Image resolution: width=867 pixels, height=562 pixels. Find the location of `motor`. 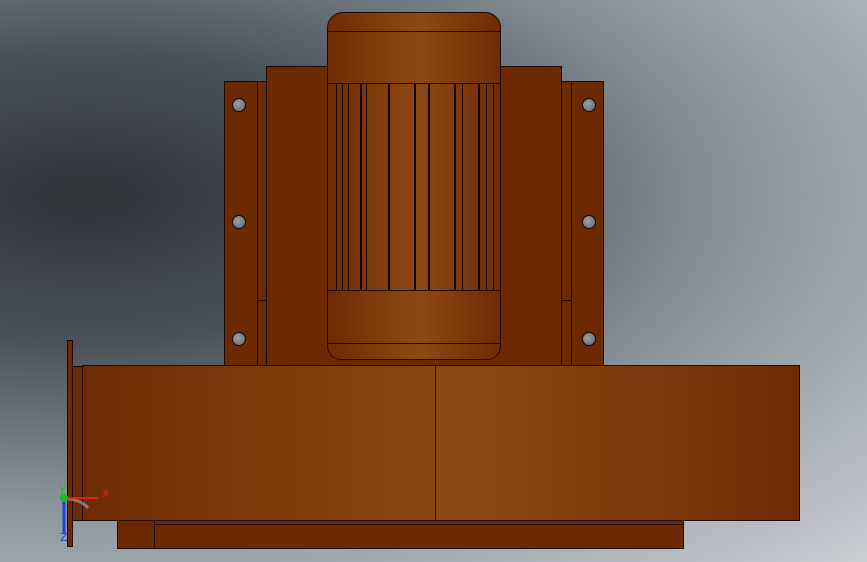

motor is located at coordinates (414, 187).